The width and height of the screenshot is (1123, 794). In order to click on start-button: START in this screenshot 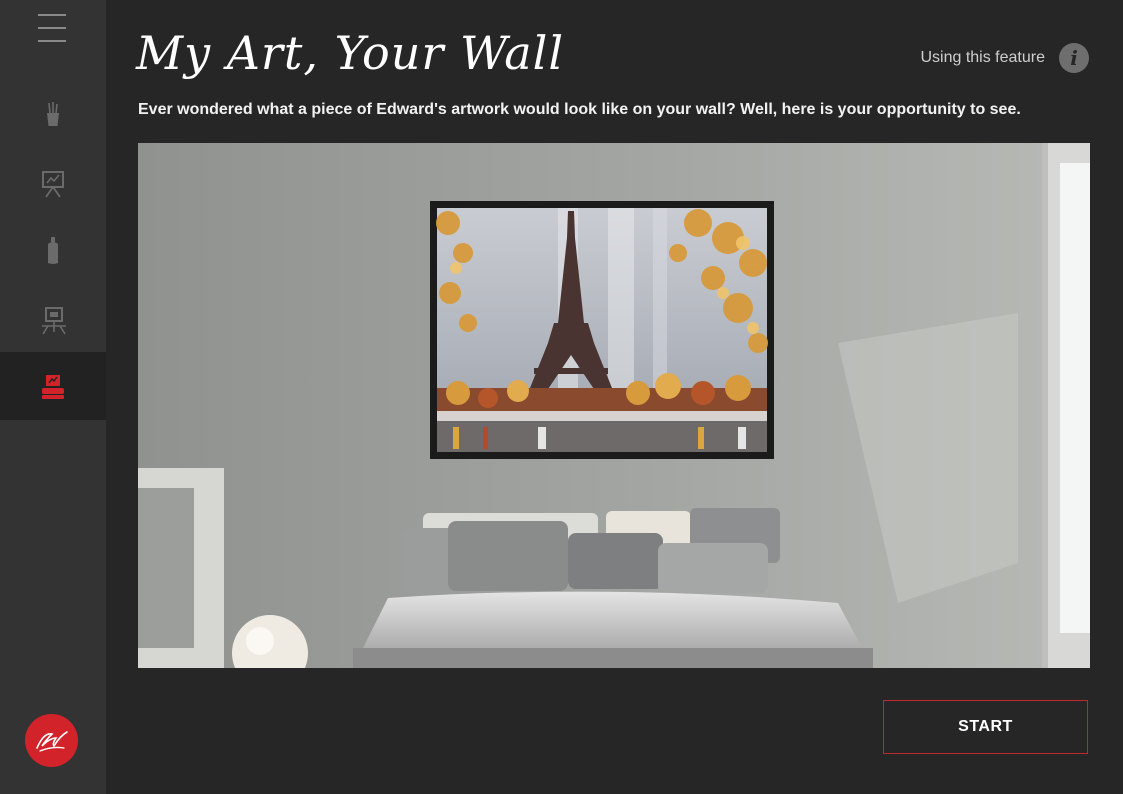, I will do `click(985, 727)`.